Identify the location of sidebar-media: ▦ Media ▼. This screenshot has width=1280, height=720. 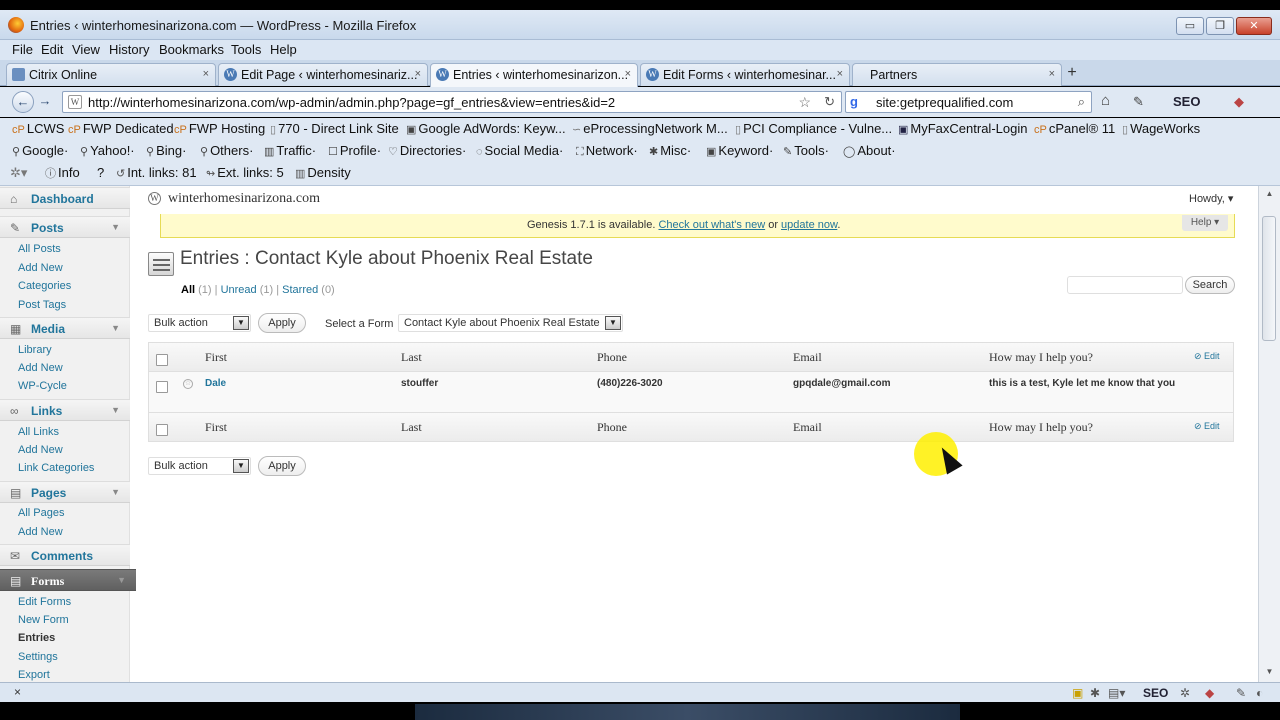
(65, 328).